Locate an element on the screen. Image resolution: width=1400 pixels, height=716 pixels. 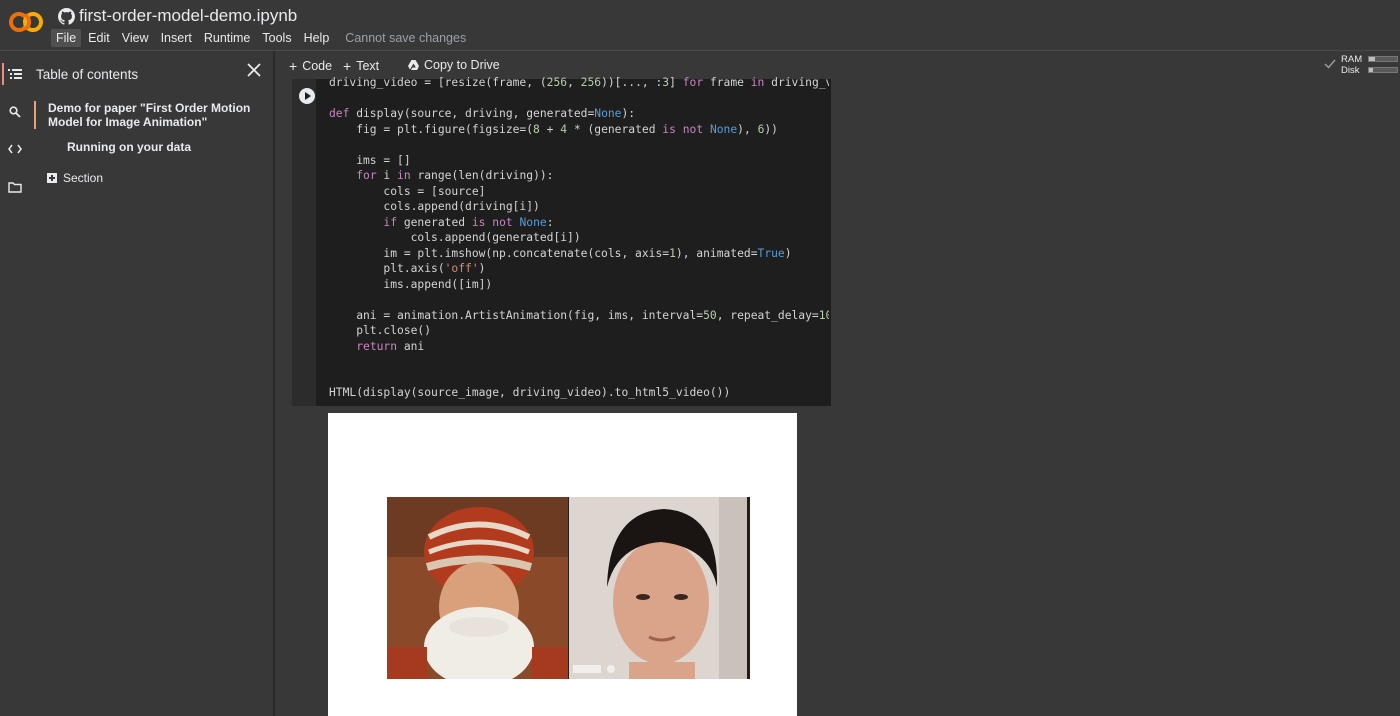
save-status: Cannot save changes is located at coordinates (405, 38).